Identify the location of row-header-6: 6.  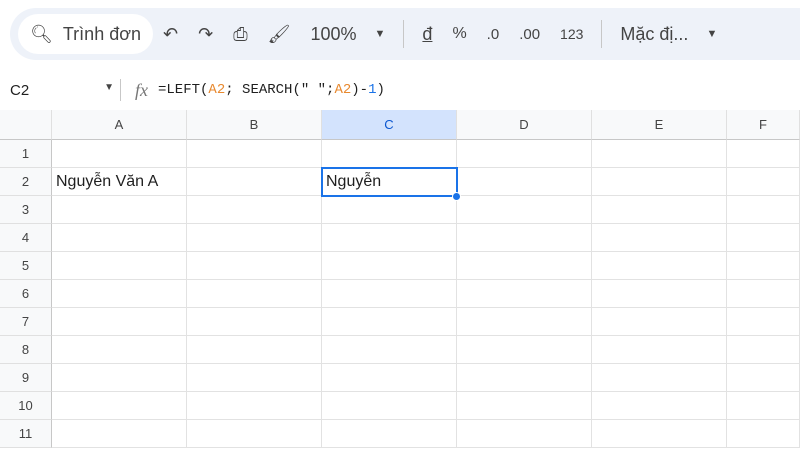
(26, 294).